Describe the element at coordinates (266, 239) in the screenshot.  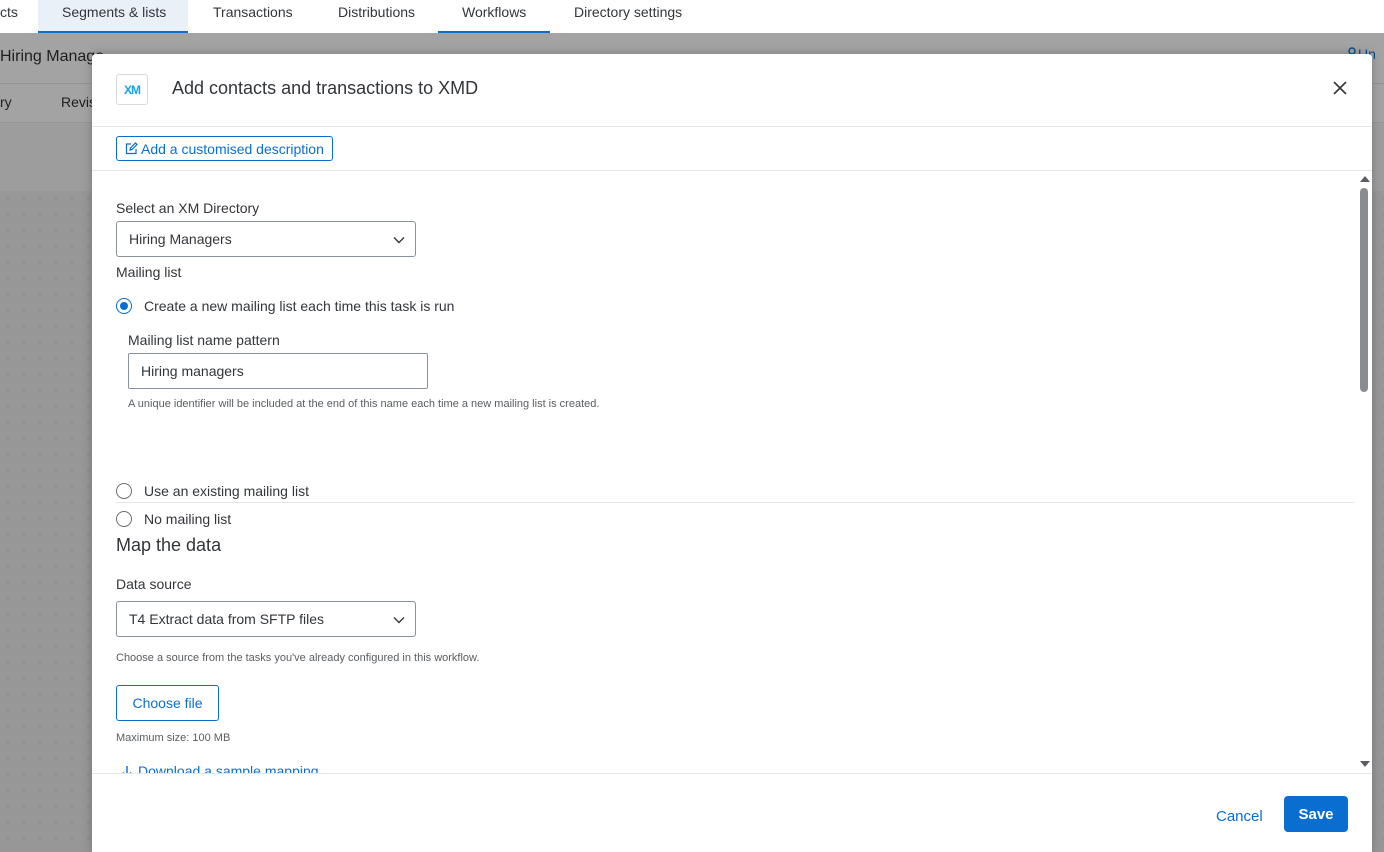
I see `directory-select: Hiring Managers` at that location.